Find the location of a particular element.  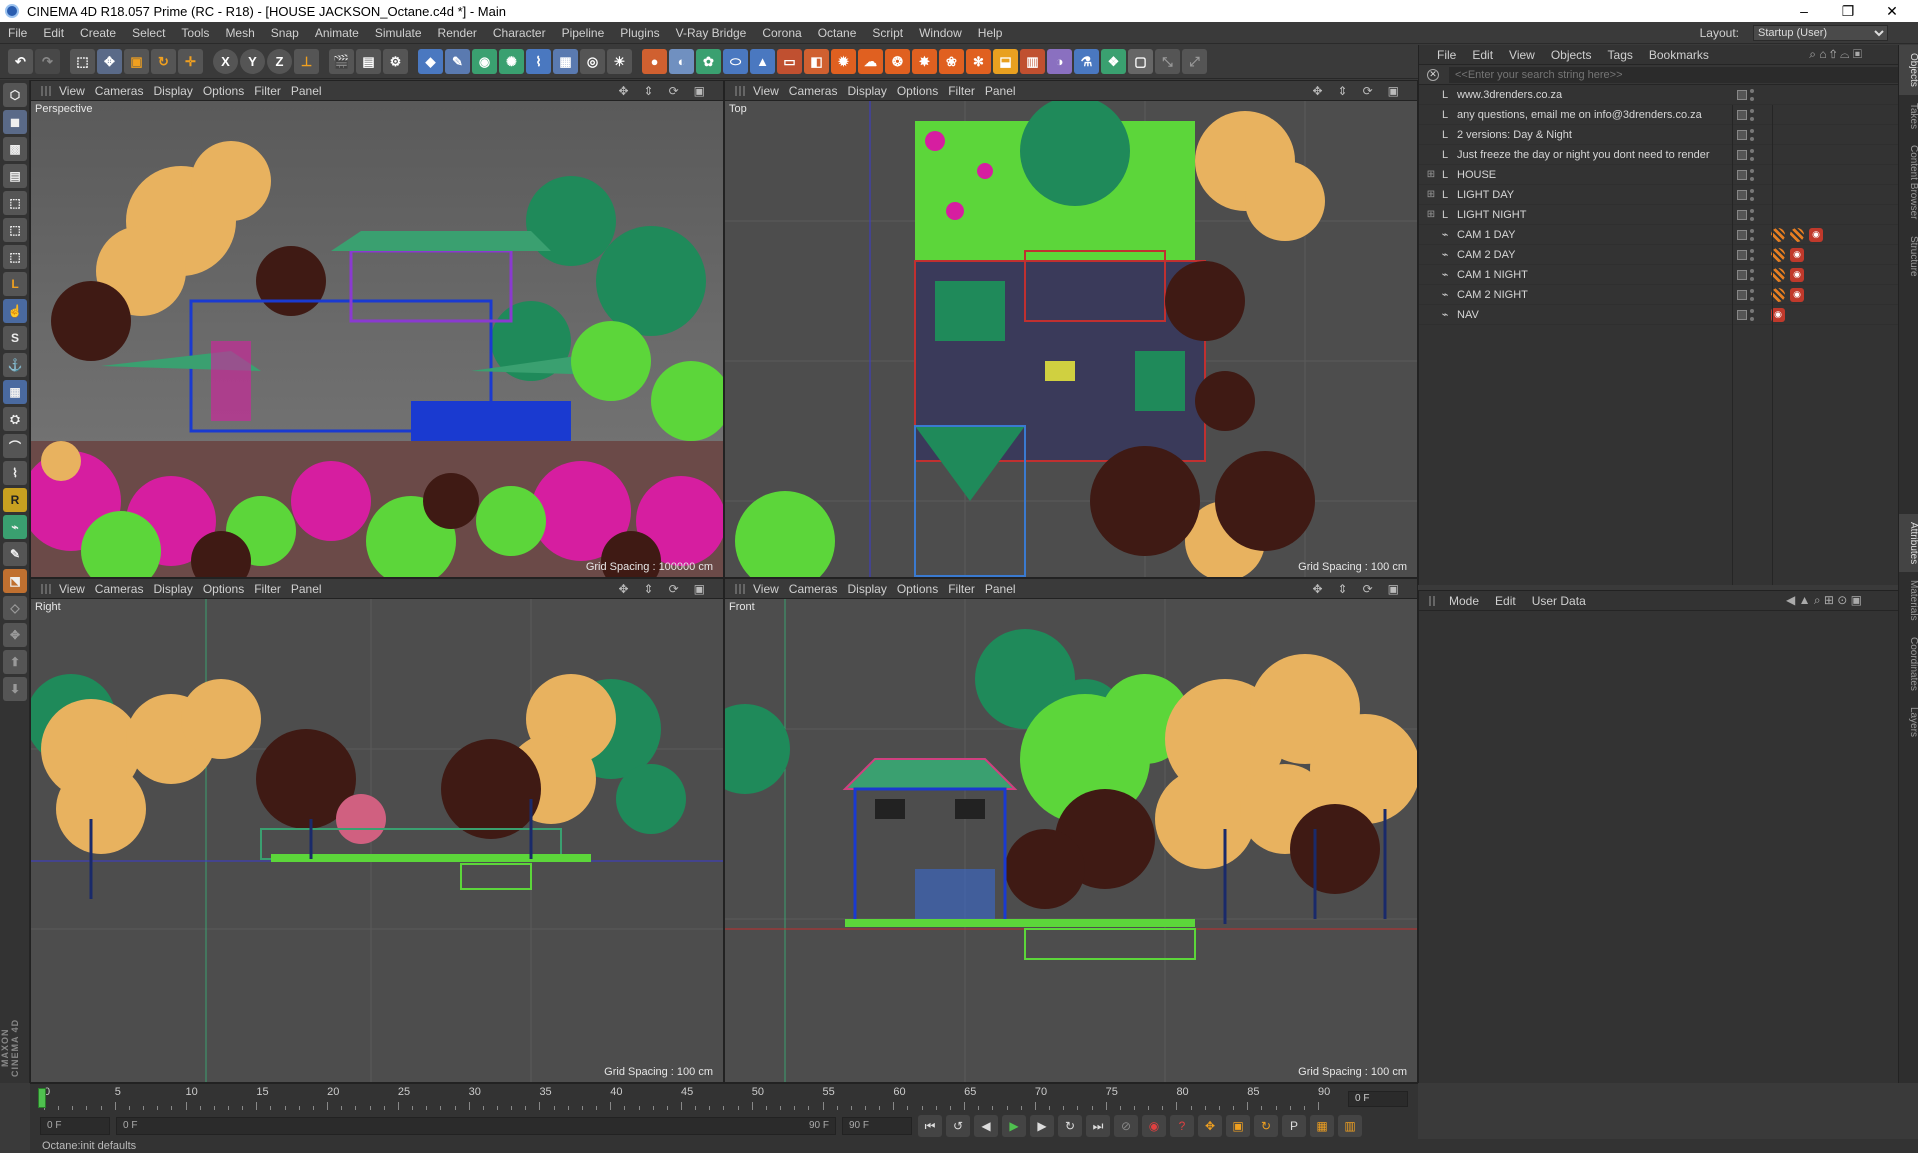

object-label: LIGHT DAY is located at coordinates (1599, 195).